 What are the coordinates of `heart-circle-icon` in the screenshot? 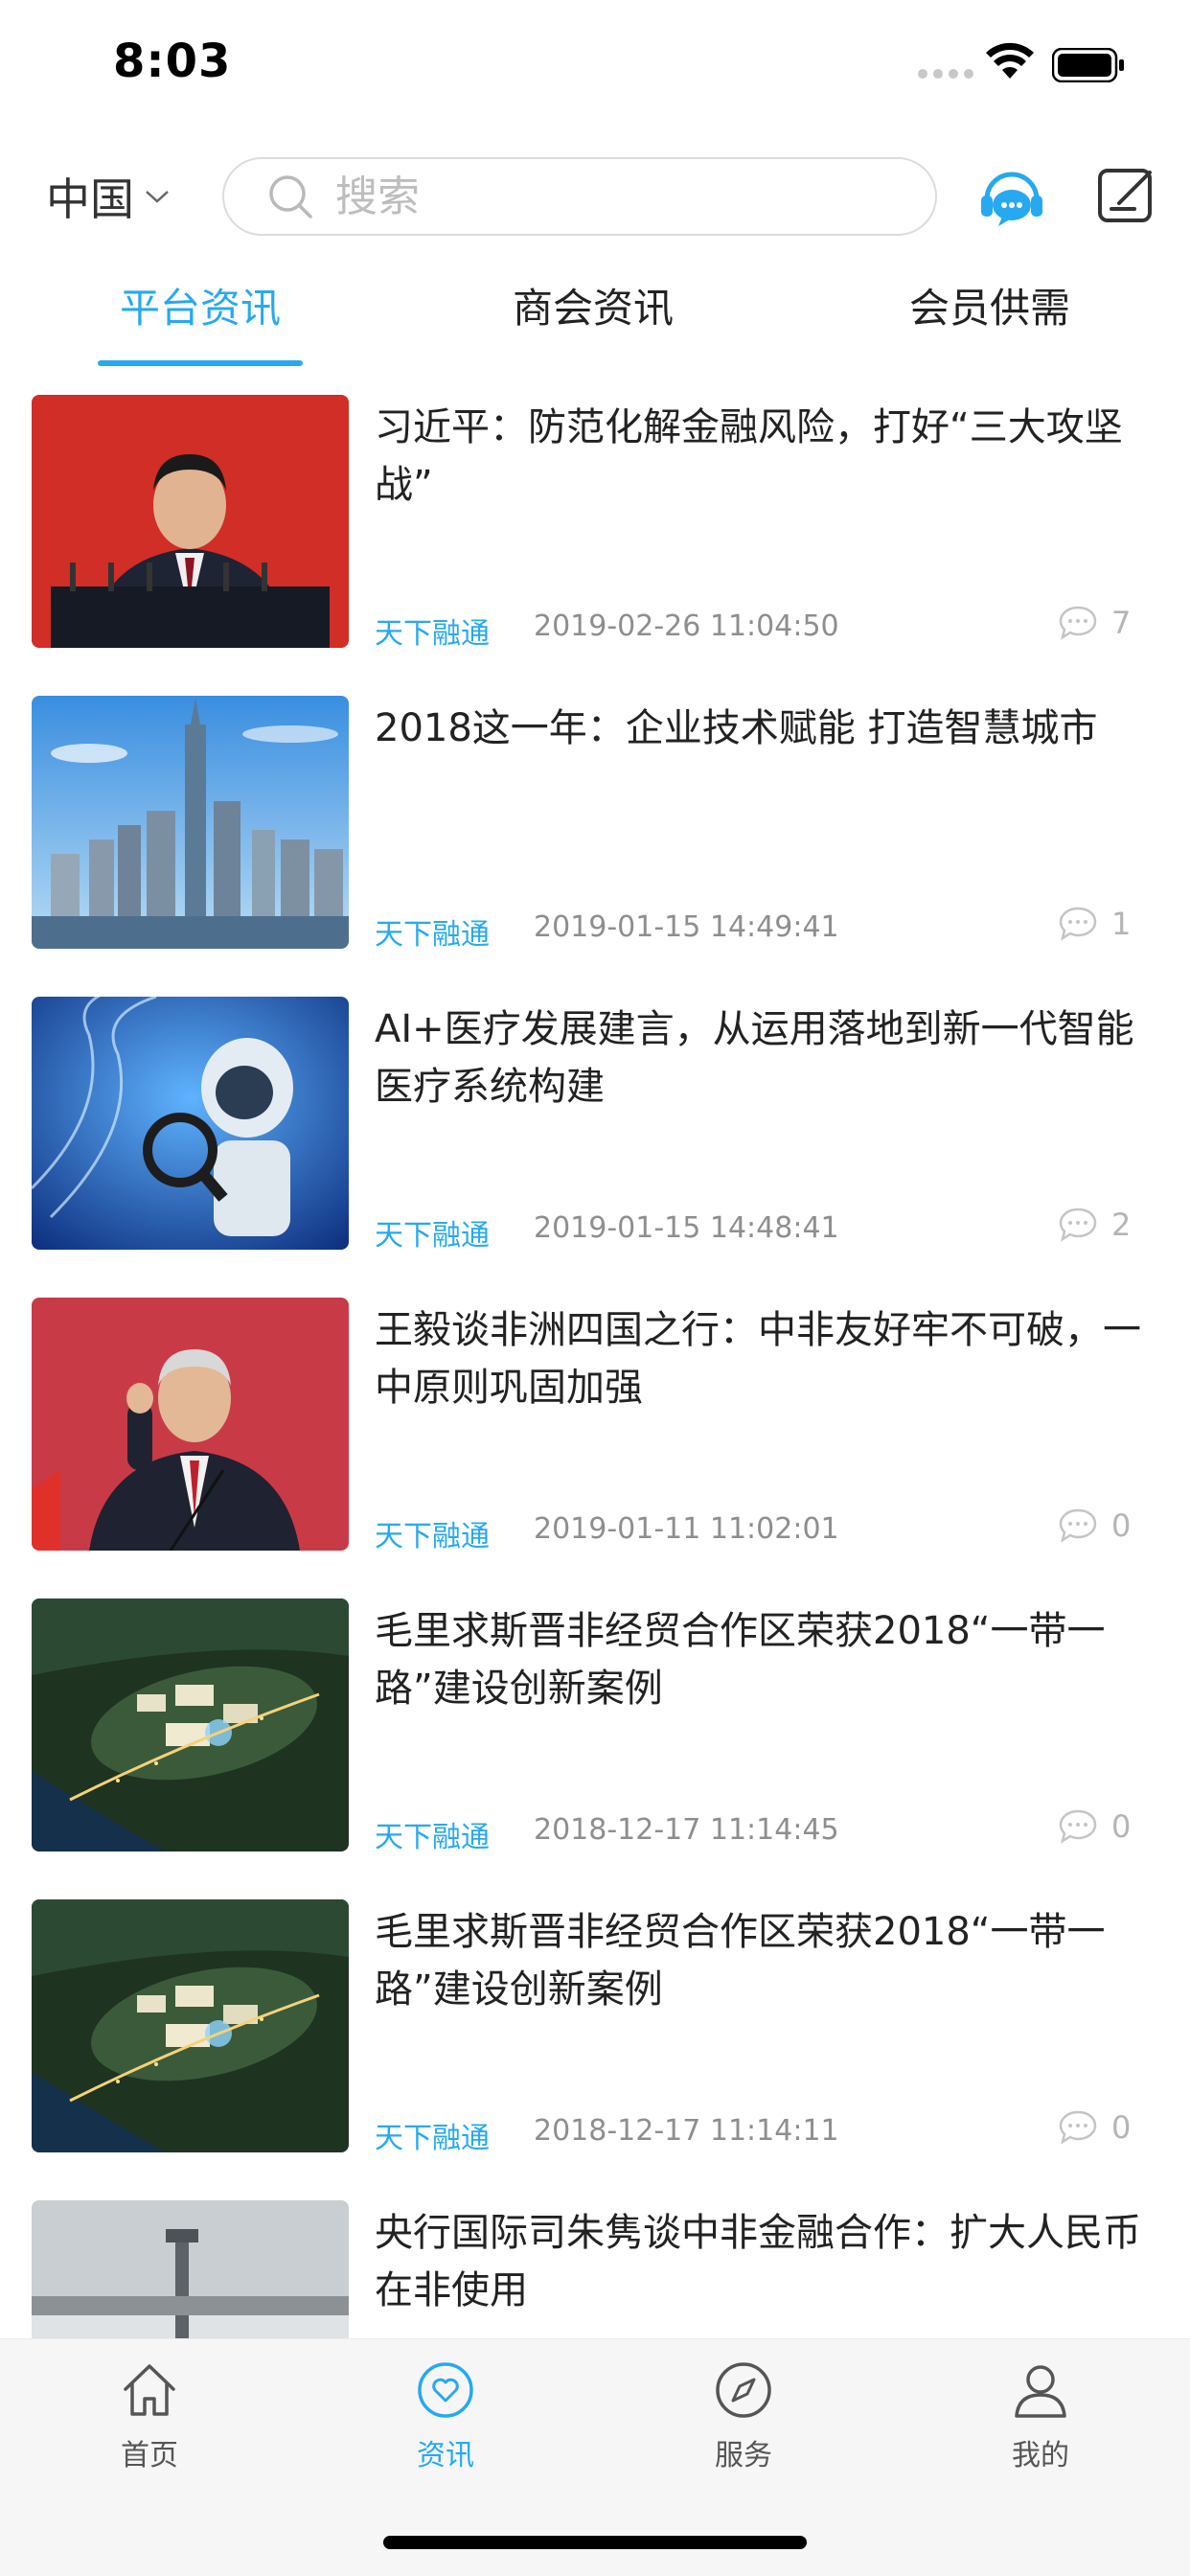 It's located at (445, 2390).